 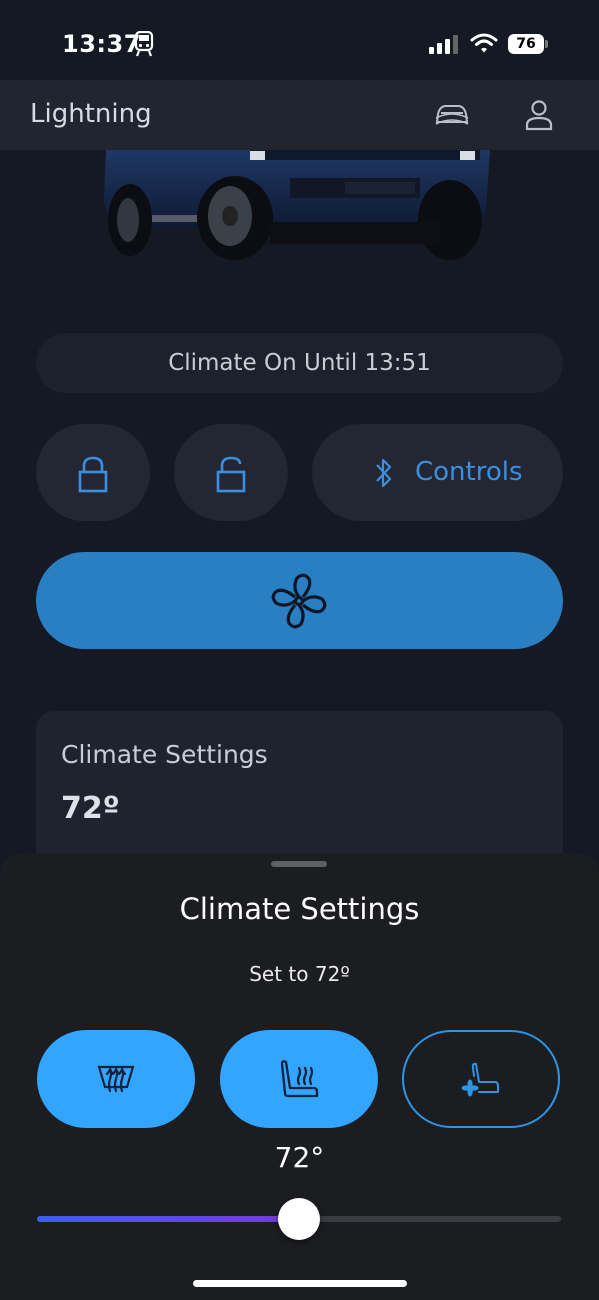 I want to click on account-icon, so click(x=539, y=115).